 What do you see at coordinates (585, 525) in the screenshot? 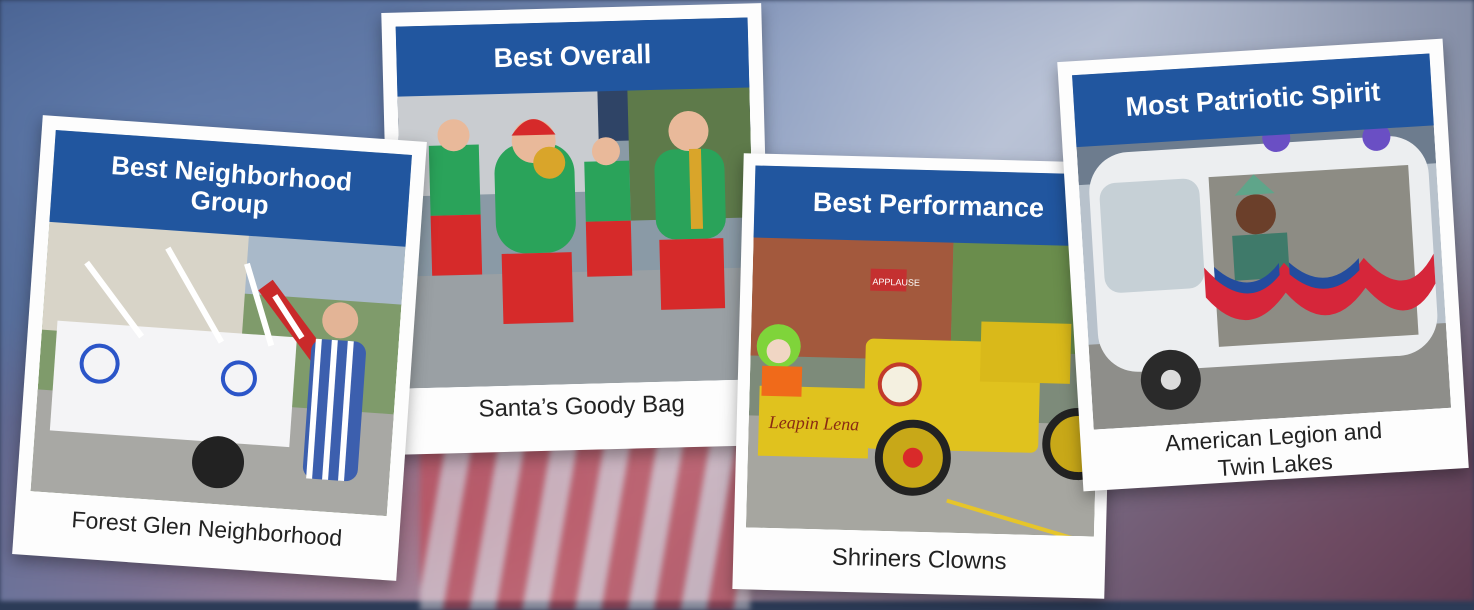
I see `flag-stripes-background` at bounding box center [585, 525].